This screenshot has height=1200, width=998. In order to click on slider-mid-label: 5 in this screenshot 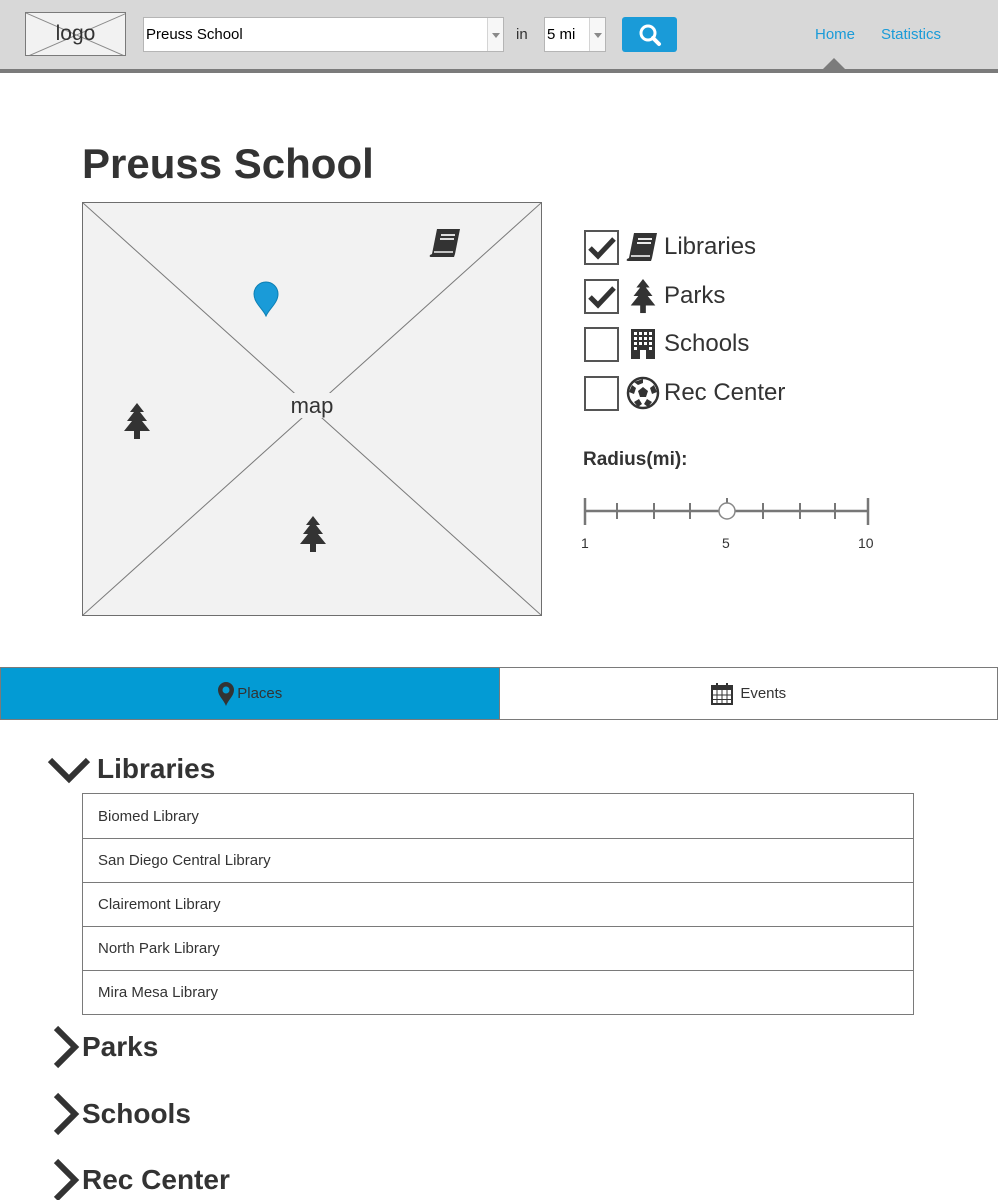, I will do `click(726, 543)`.